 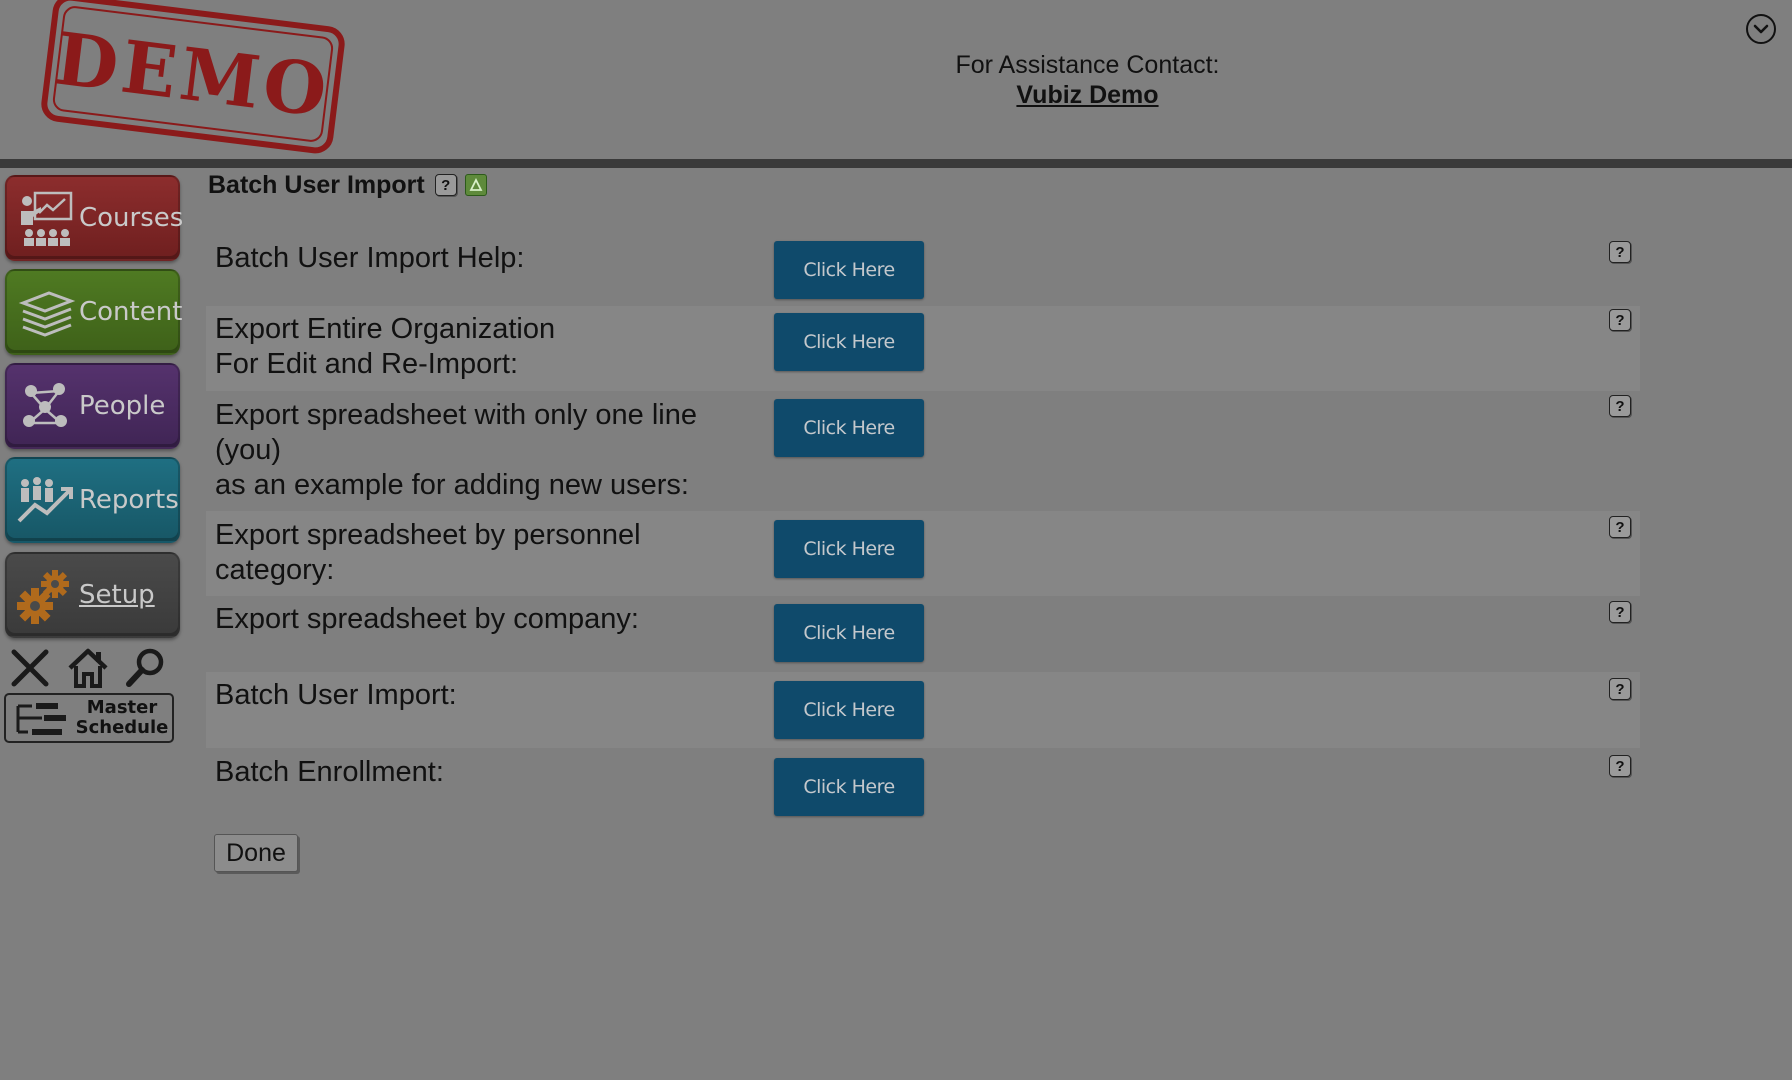 I want to click on sidebar-item-label: People, so click(x=122, y=406).